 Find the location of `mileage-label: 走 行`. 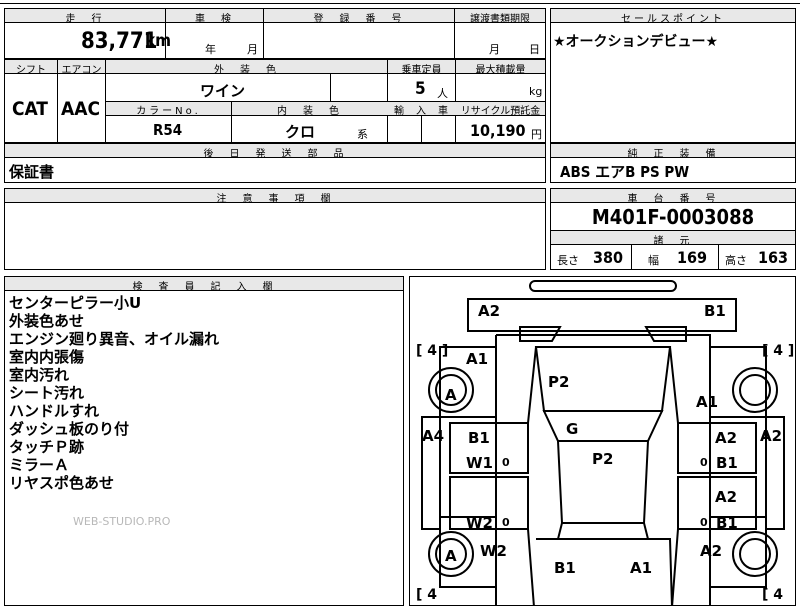

mileage-label: 走 行 is located at coordinates (85, 19).